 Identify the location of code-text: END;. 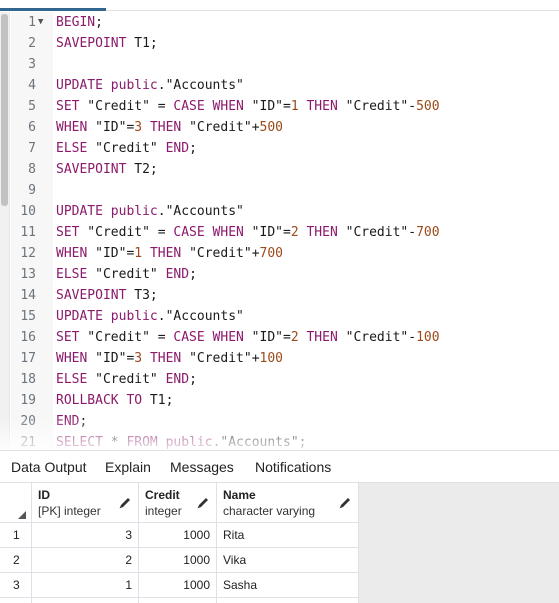
(71, 421).